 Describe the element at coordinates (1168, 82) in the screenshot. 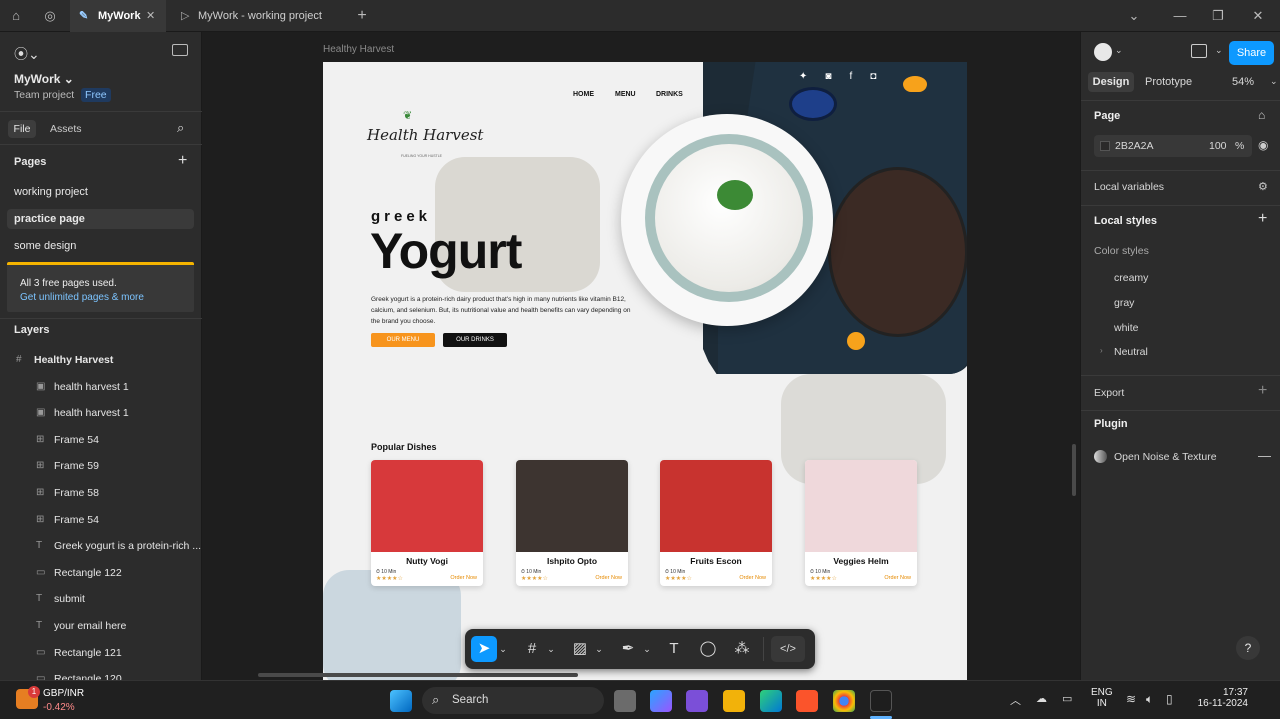

I see `tab-prototype: Prototype` at that location.